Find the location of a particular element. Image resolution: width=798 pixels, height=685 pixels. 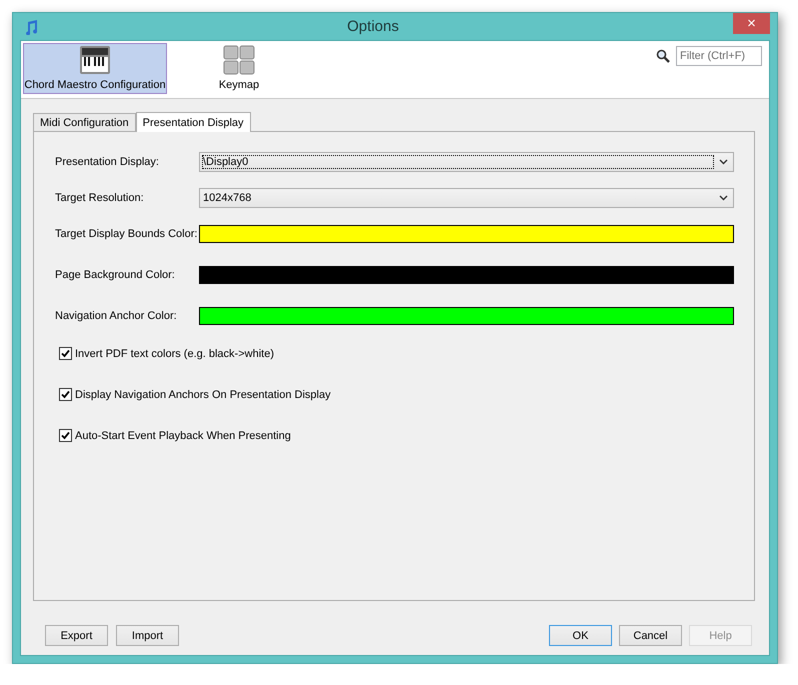

field-label: Presentation Display: is located at coordinates (107, 162).